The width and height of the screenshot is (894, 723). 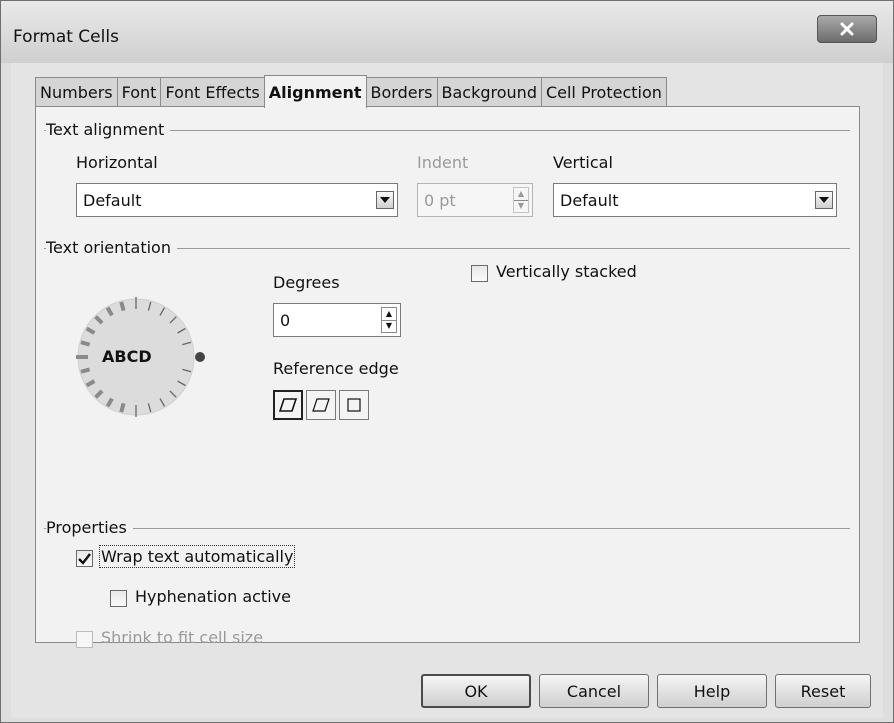 What do you see at coordinates (447, 528) in the screenshot?
I see `group-divider` at bounding box center [447, 528].